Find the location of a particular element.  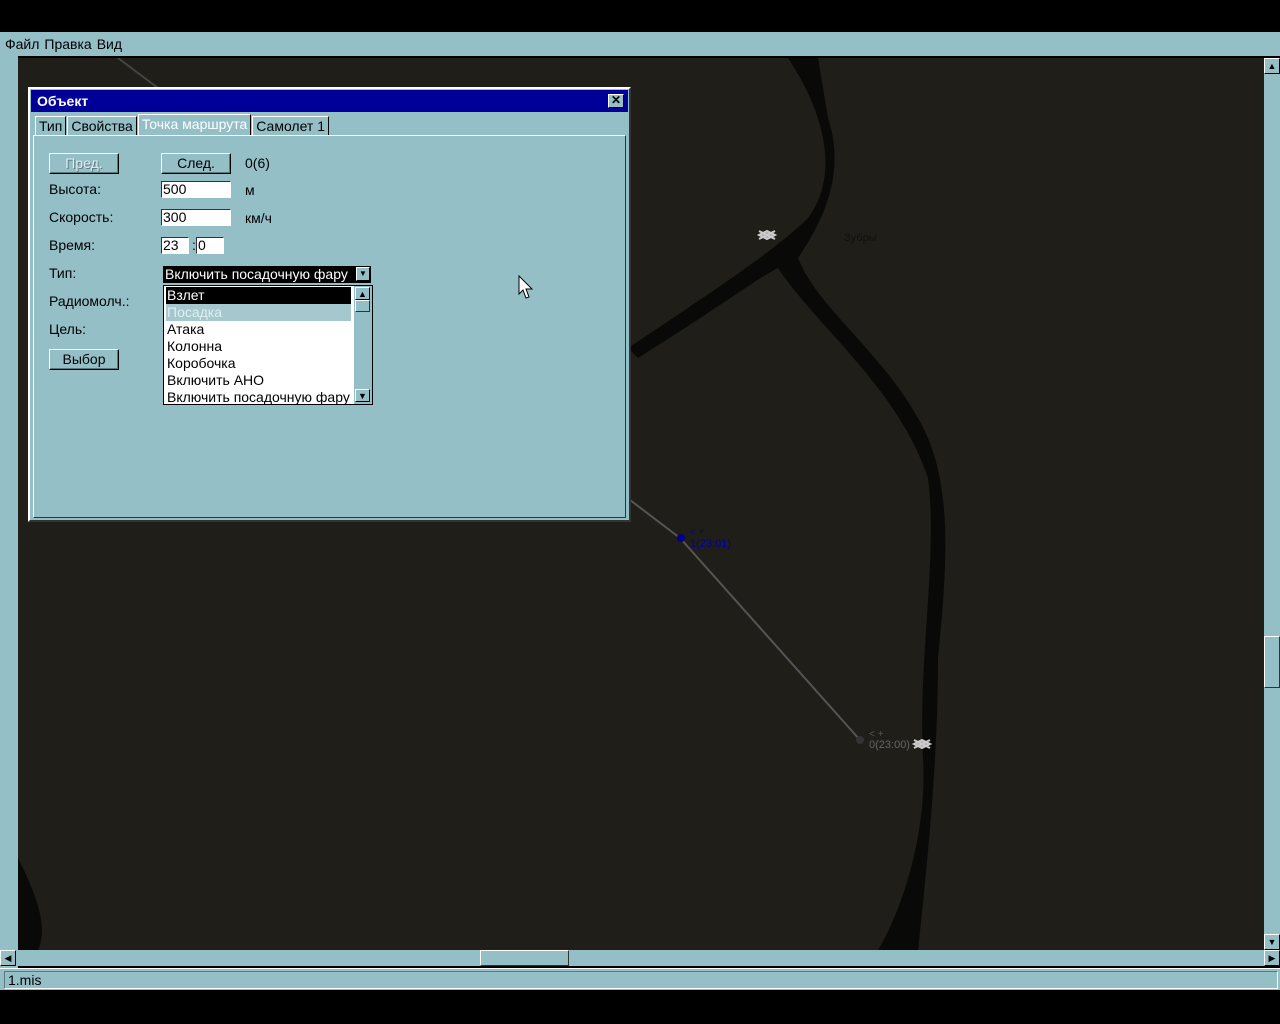

target-label: Цель: is located at coordinates (68, 329).